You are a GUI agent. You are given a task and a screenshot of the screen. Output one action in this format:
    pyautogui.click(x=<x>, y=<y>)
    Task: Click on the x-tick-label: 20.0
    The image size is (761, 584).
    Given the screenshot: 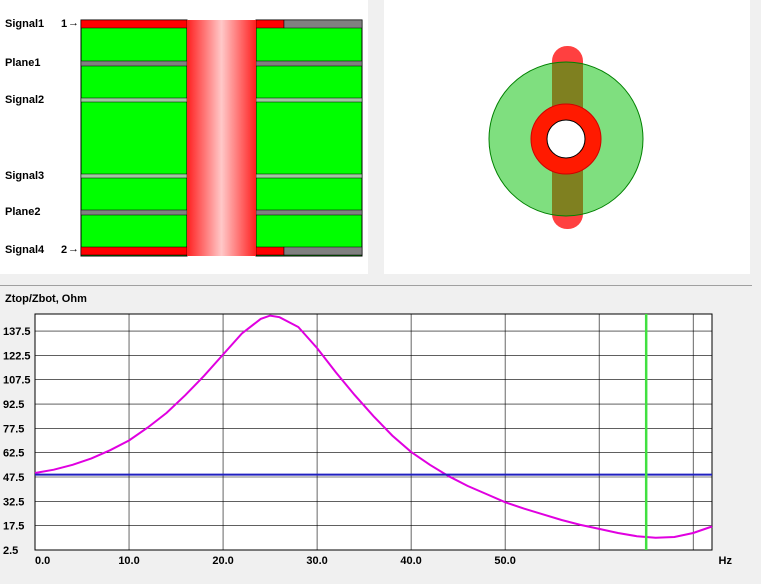 What is the action you would take?
    pyautogui.click(x=222, y=561)
    